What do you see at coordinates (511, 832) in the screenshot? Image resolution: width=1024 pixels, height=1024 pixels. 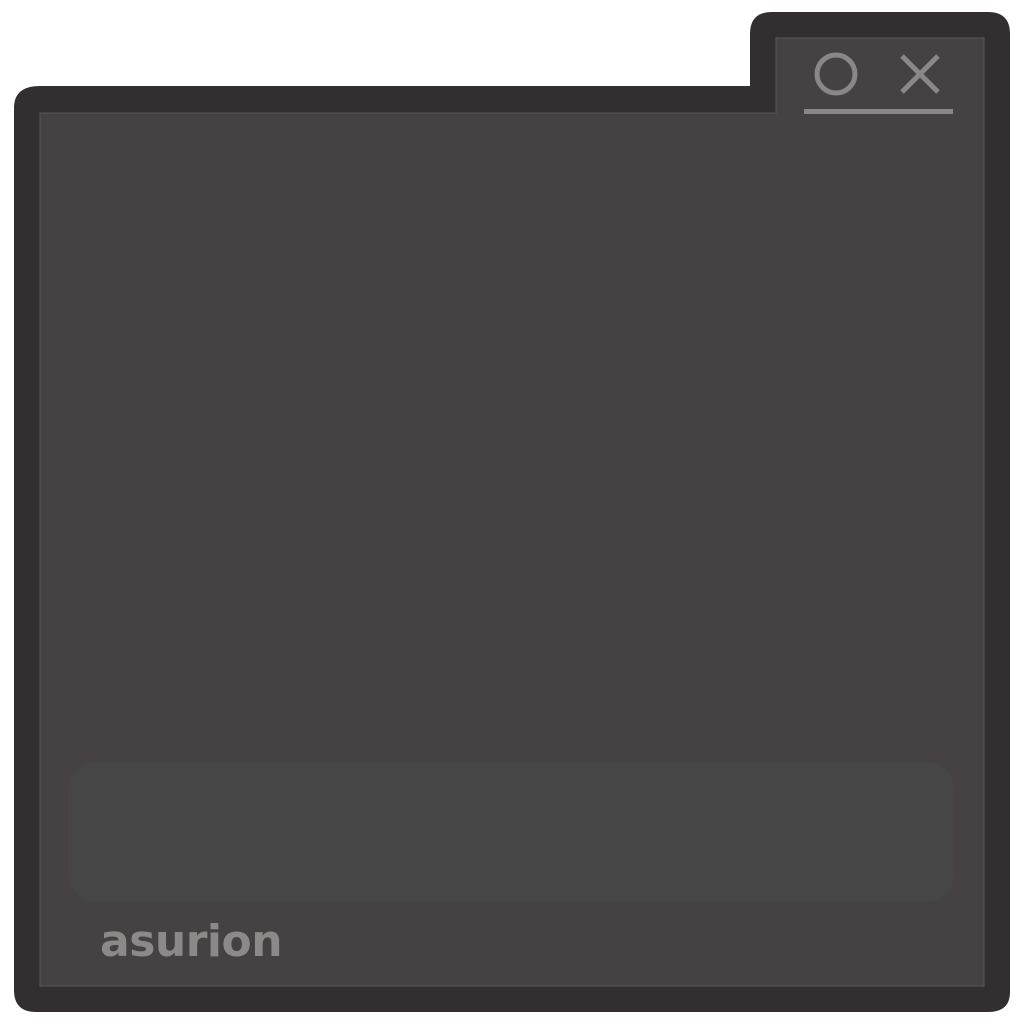 I see `bottom-panel` at bounding box center [511, 832].